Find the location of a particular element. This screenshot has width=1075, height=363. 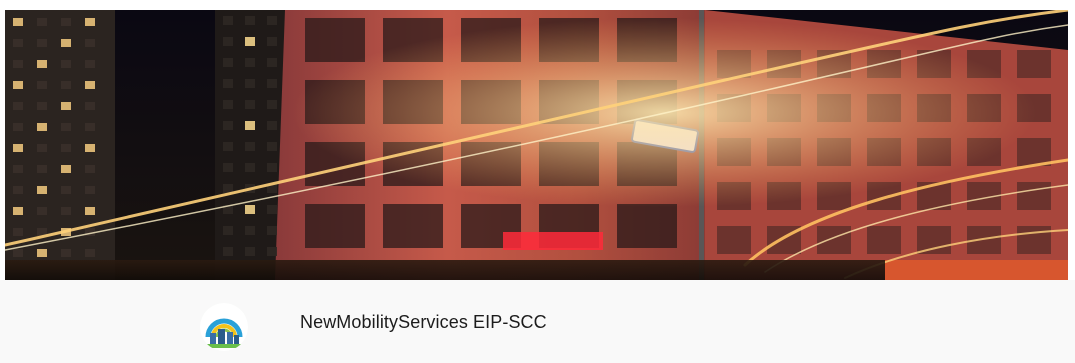

city-rainbow-logo-icon is located at coordinates (224, 327).